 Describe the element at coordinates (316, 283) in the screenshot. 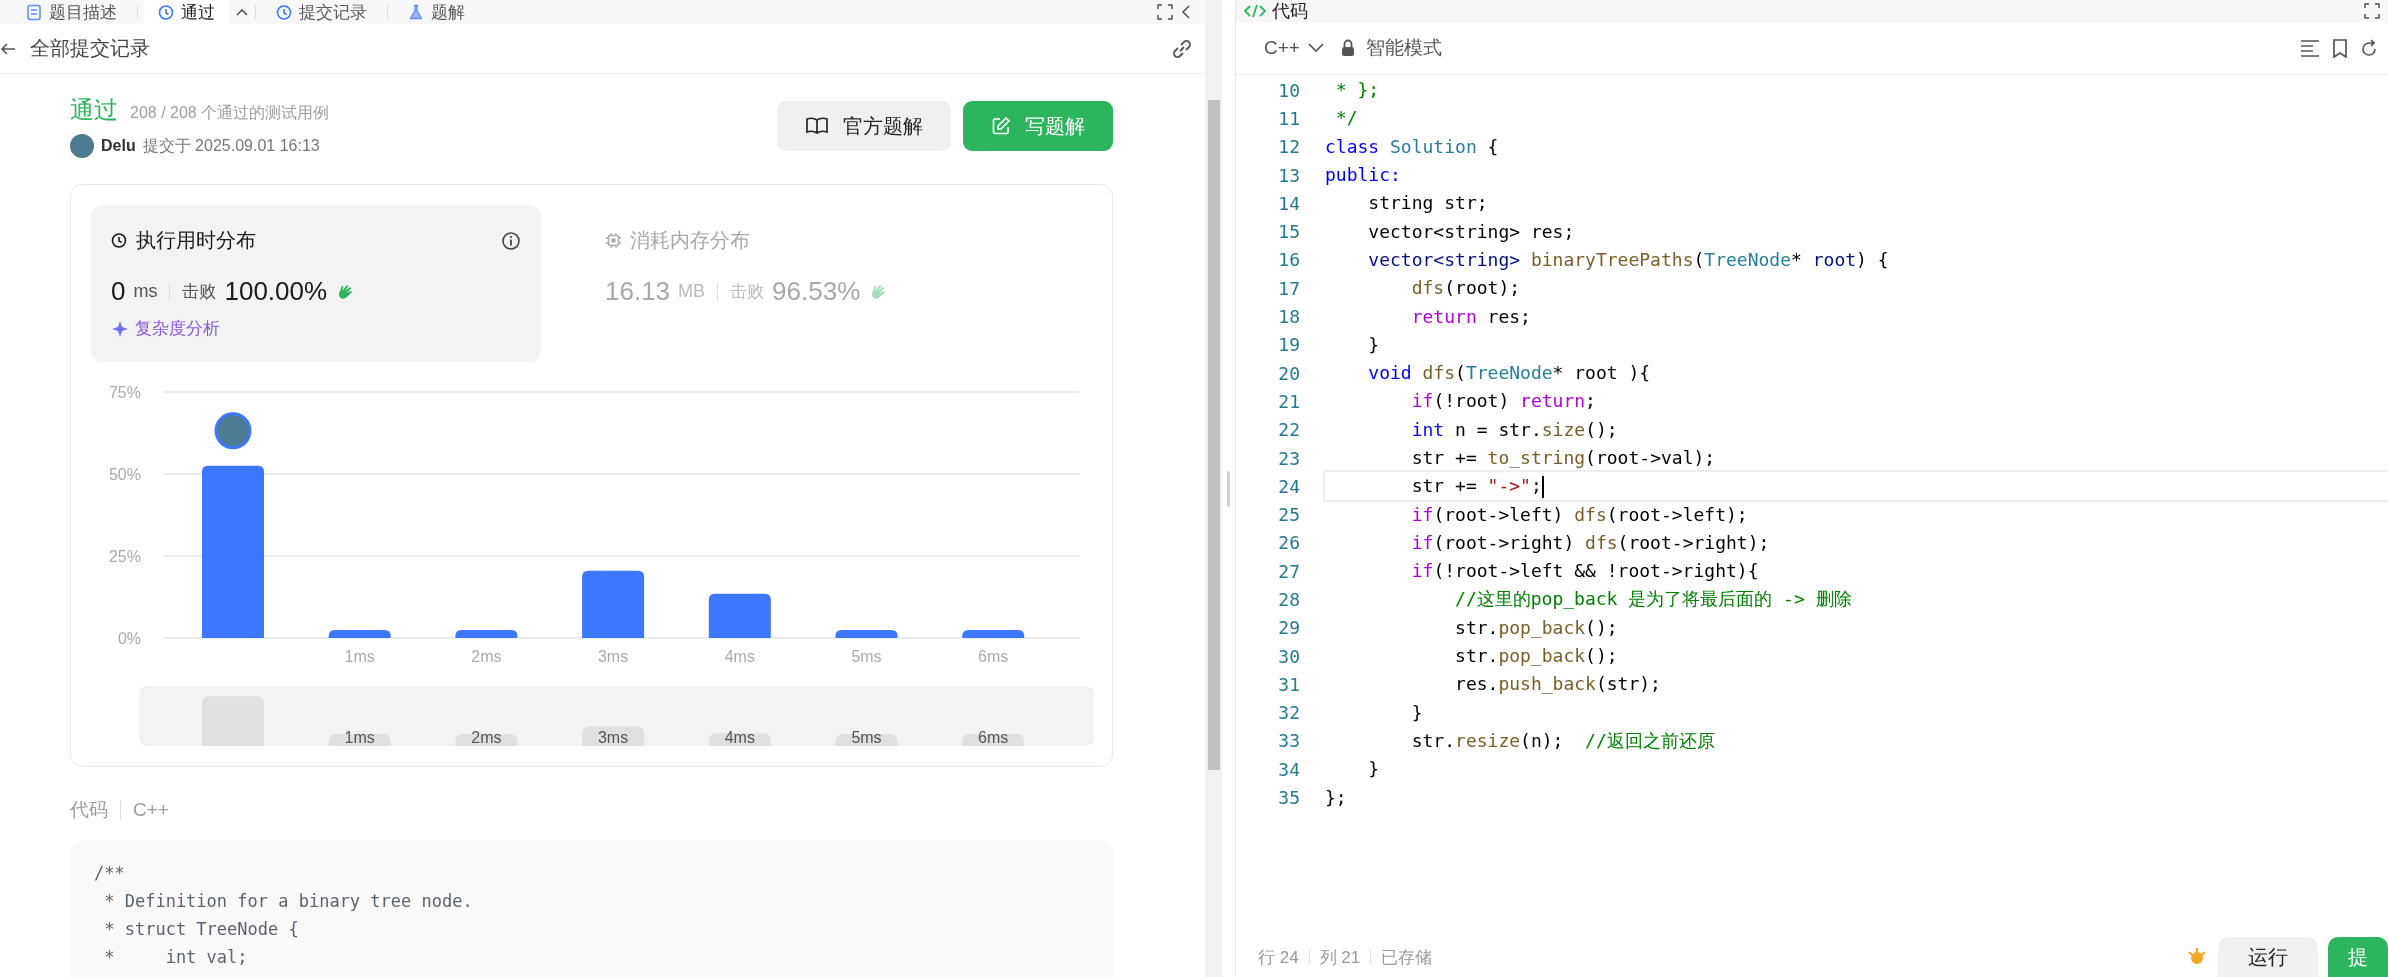

I see `stat-panel: 执行用时分布 0 ms 击败 100.00% 复杂度分析` at that location.